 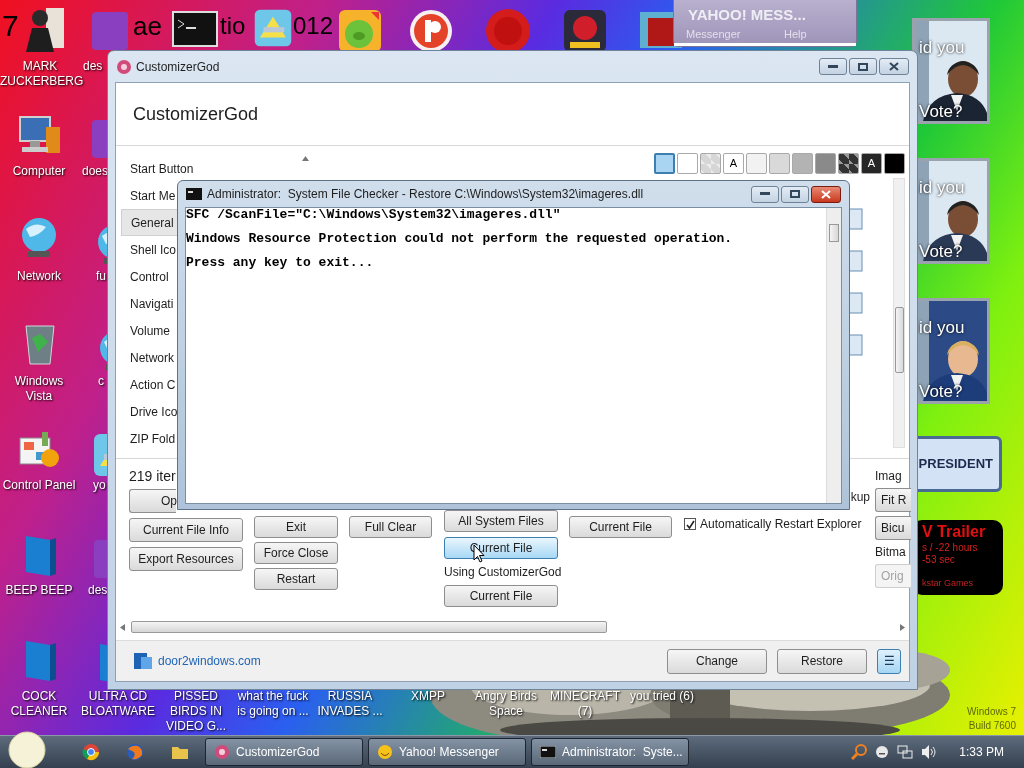 I want to click on footer-button: Restore, so click(x=822, y=661).